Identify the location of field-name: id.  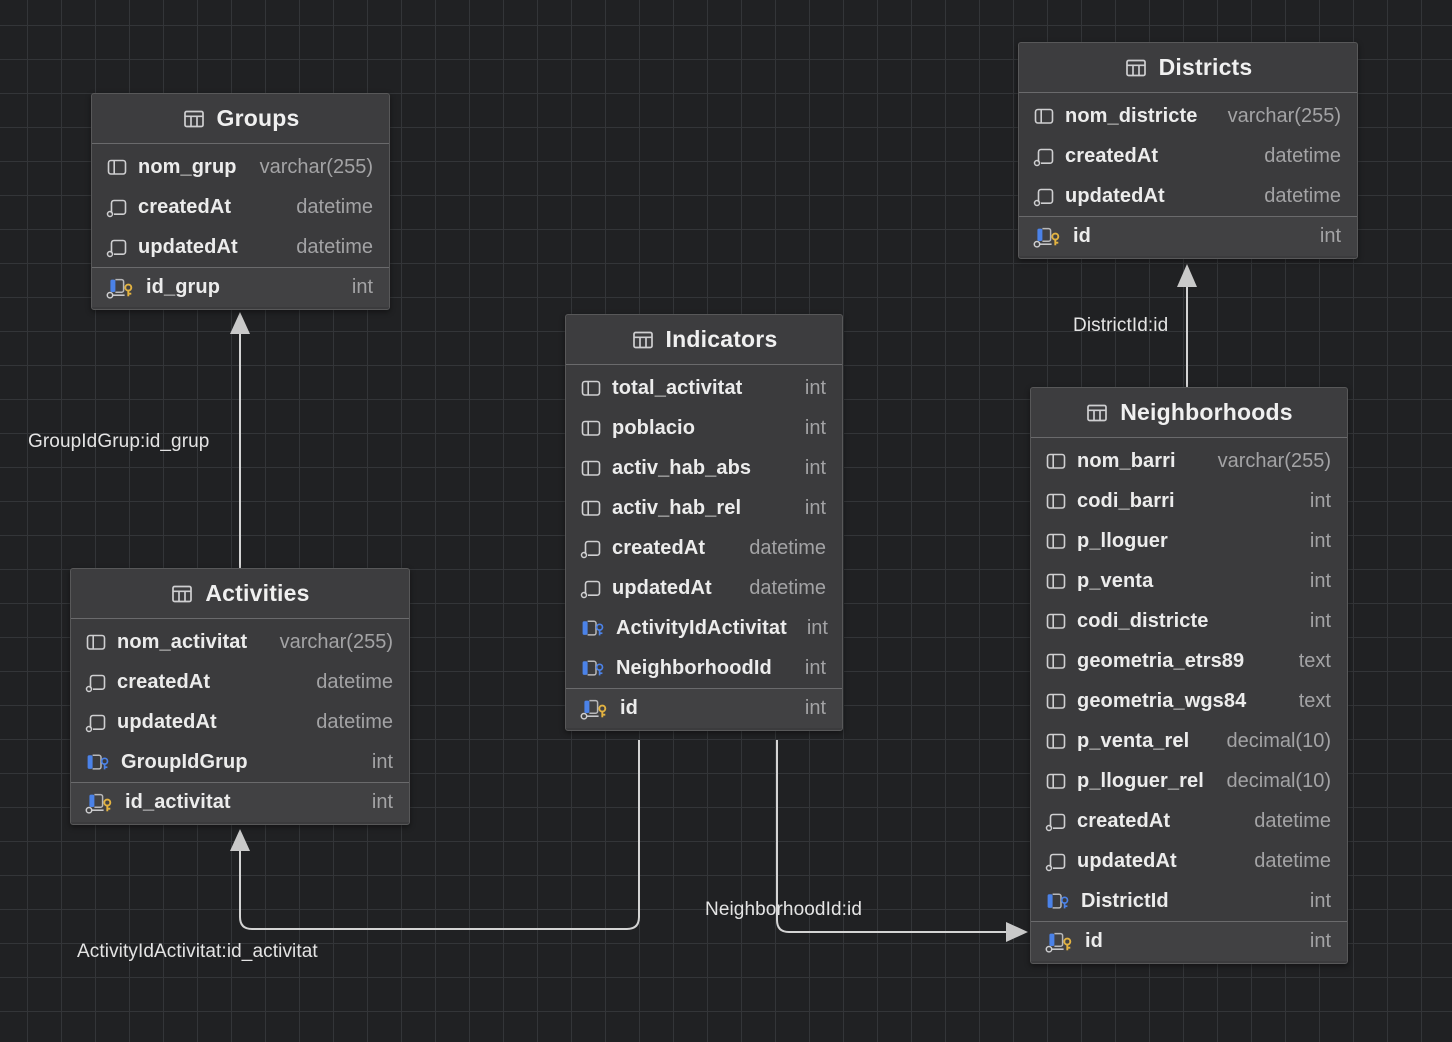
(1082, 236).